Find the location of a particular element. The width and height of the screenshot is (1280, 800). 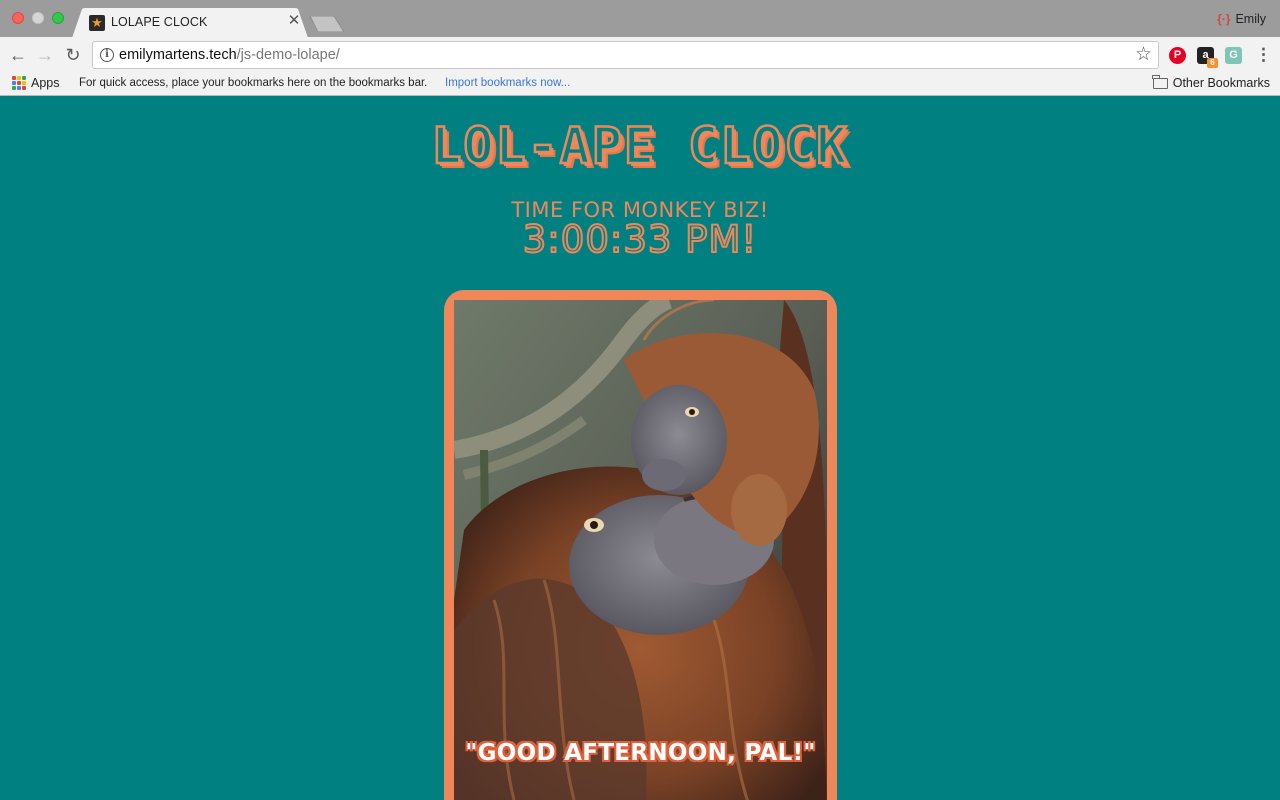

tab-active: ★ LOLAPE CLOCK ✕ is located at coordinates (190, 23).